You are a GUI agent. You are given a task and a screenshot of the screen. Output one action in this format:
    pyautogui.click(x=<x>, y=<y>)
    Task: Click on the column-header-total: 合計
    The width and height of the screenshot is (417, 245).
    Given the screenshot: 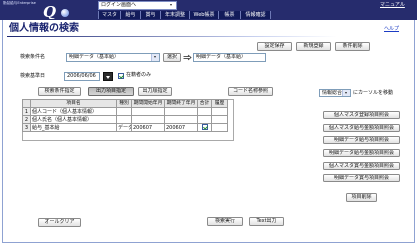 What is the action you would take?
    pyautogui.click(x=204, y=103)
    